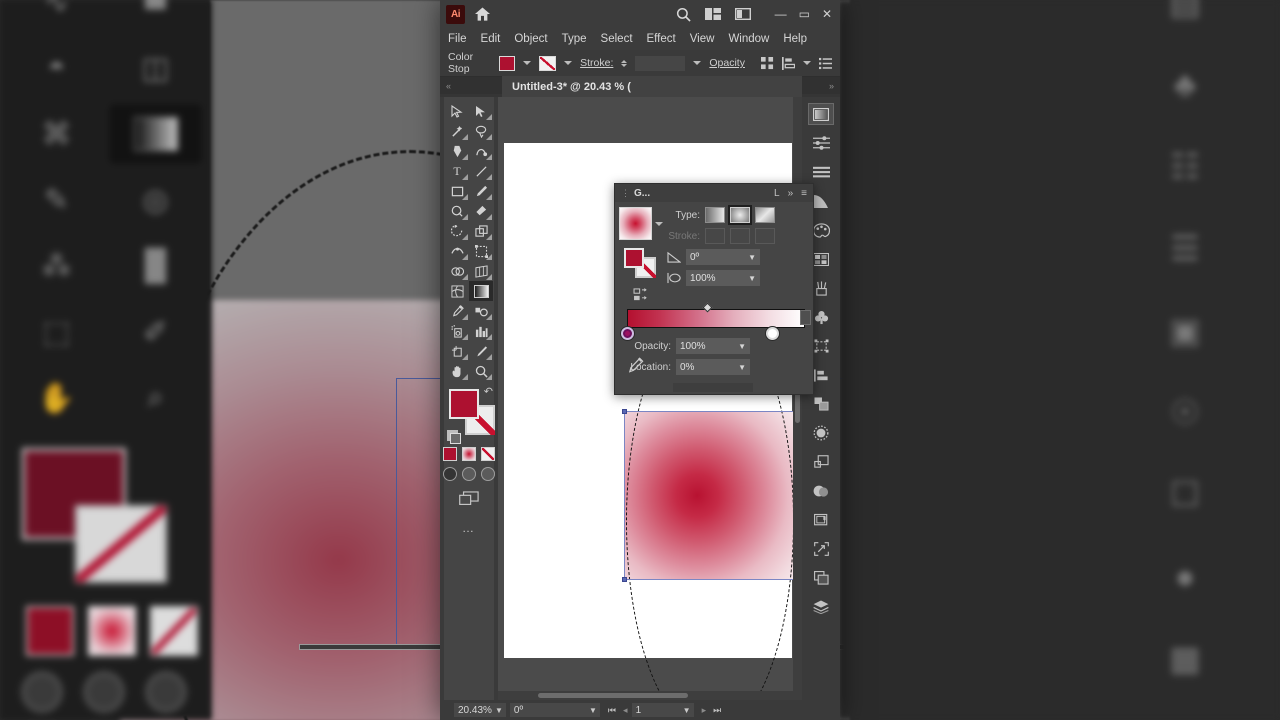  Describe the element at coordinates (742, 367) in the screenshot. I see `location-chevron-down-icon: ▼` at that location.